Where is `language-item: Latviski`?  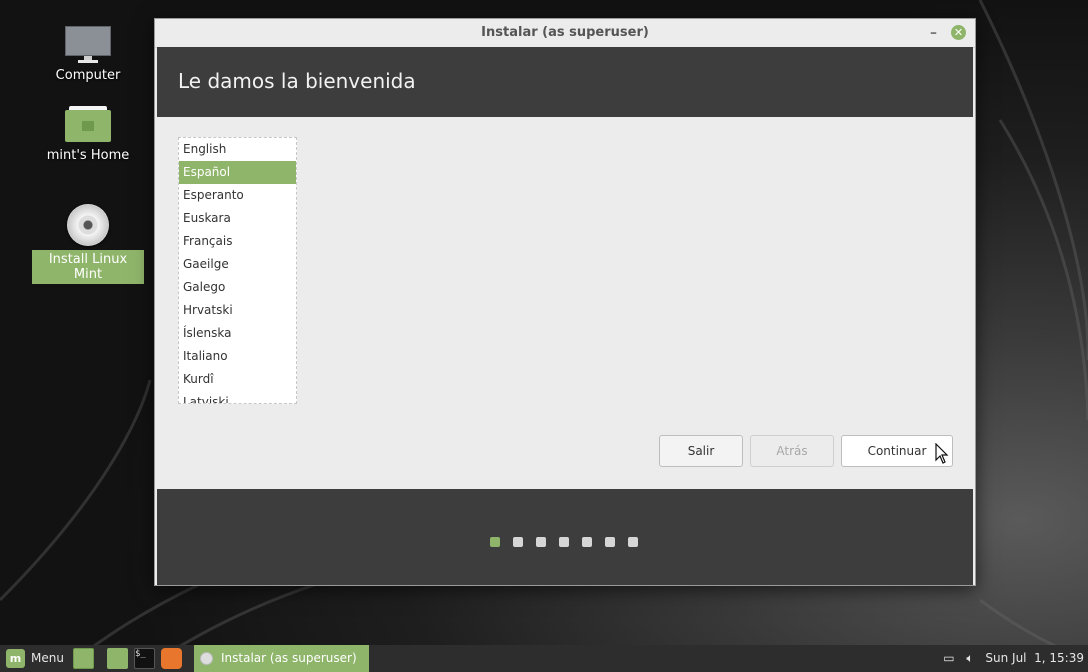
language-item: Latviski is located at coordinates (237, 397).